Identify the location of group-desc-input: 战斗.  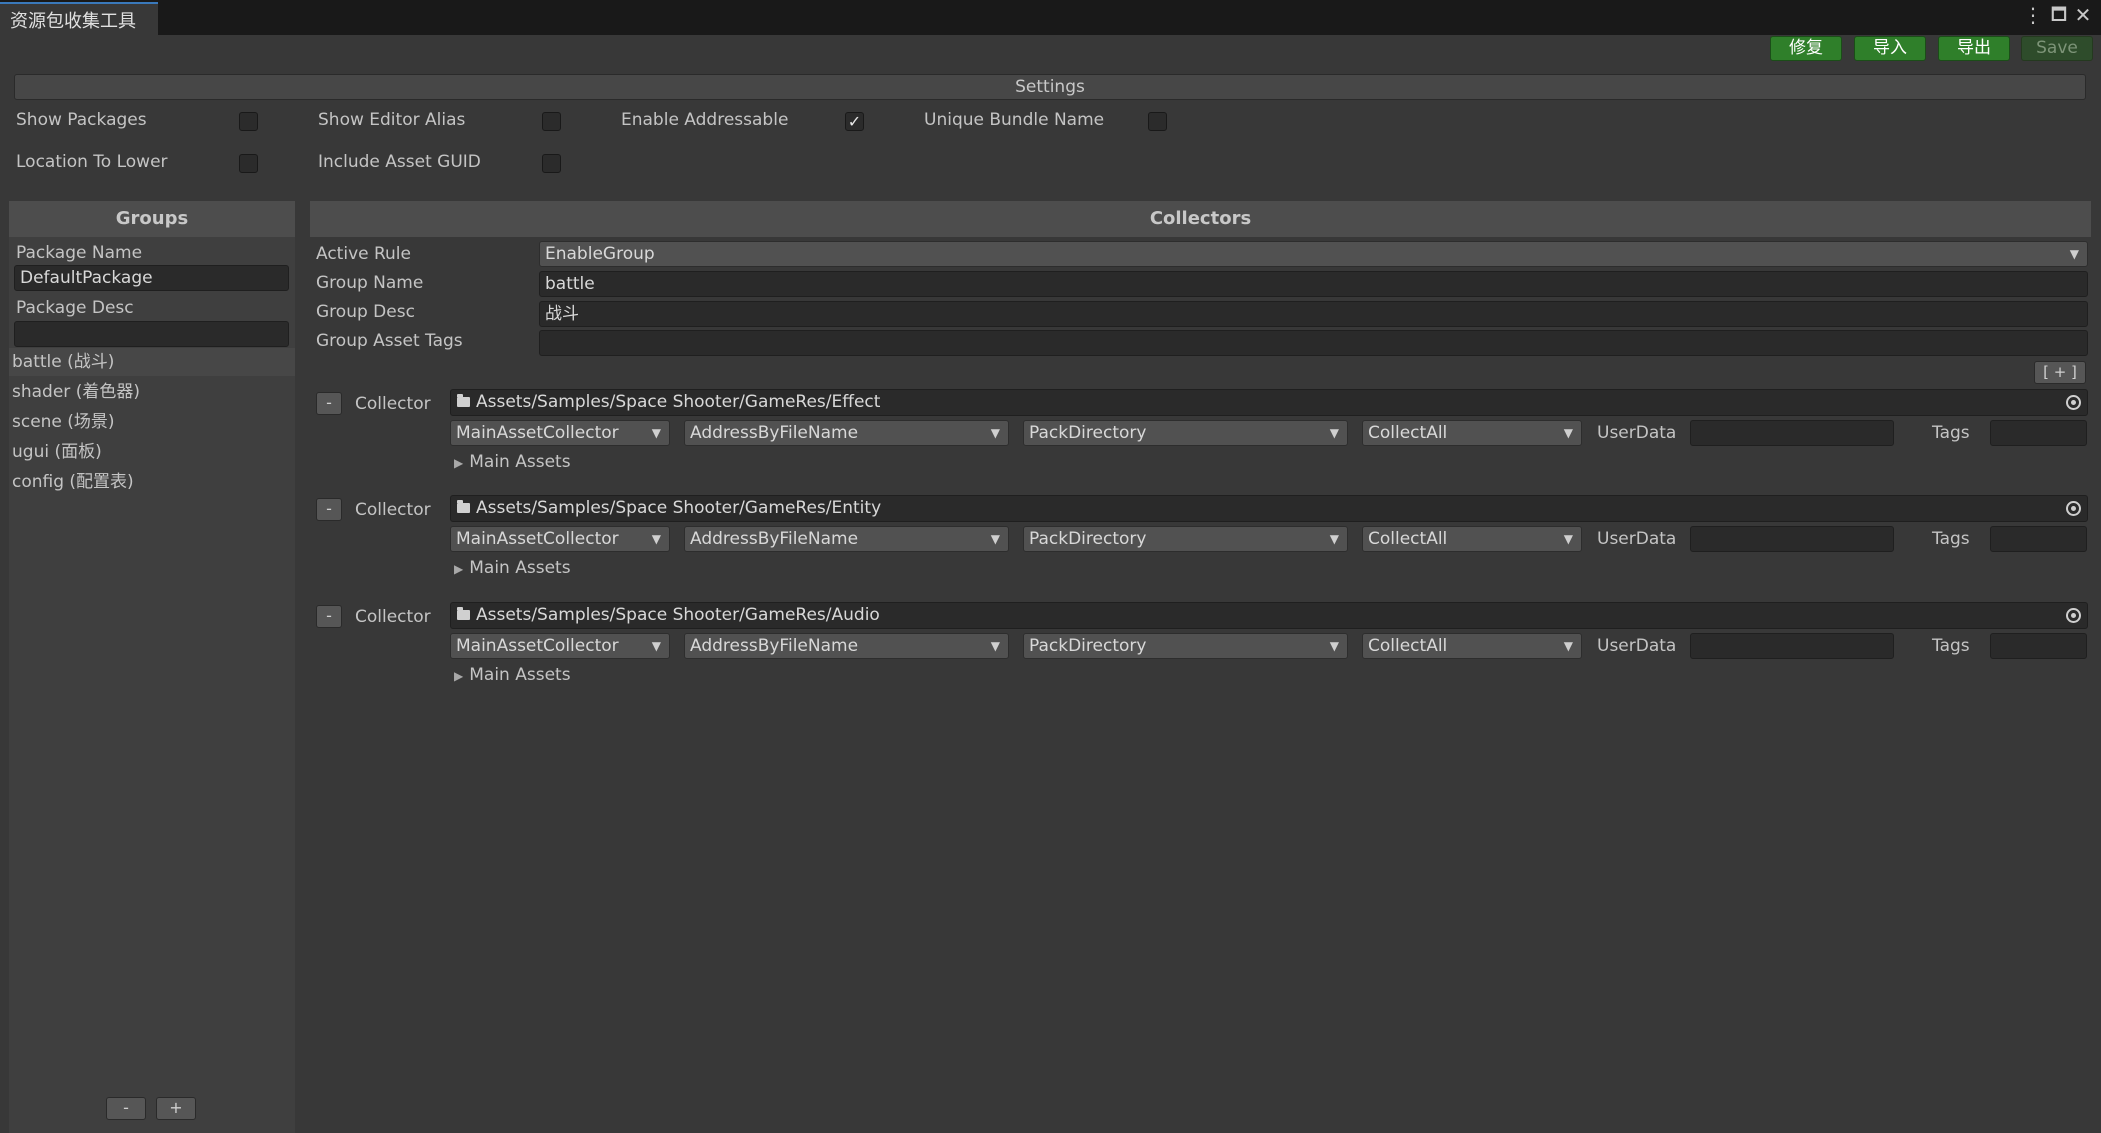
(1313, 314).